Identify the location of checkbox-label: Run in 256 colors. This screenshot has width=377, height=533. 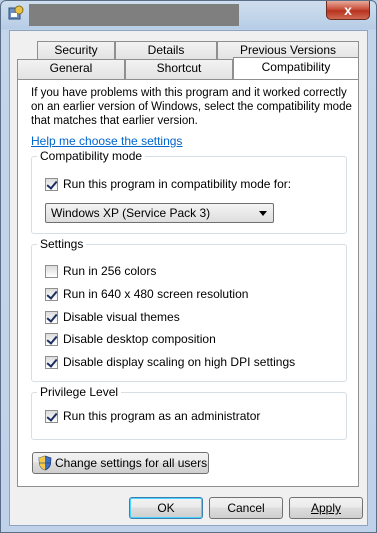
(110, 271).